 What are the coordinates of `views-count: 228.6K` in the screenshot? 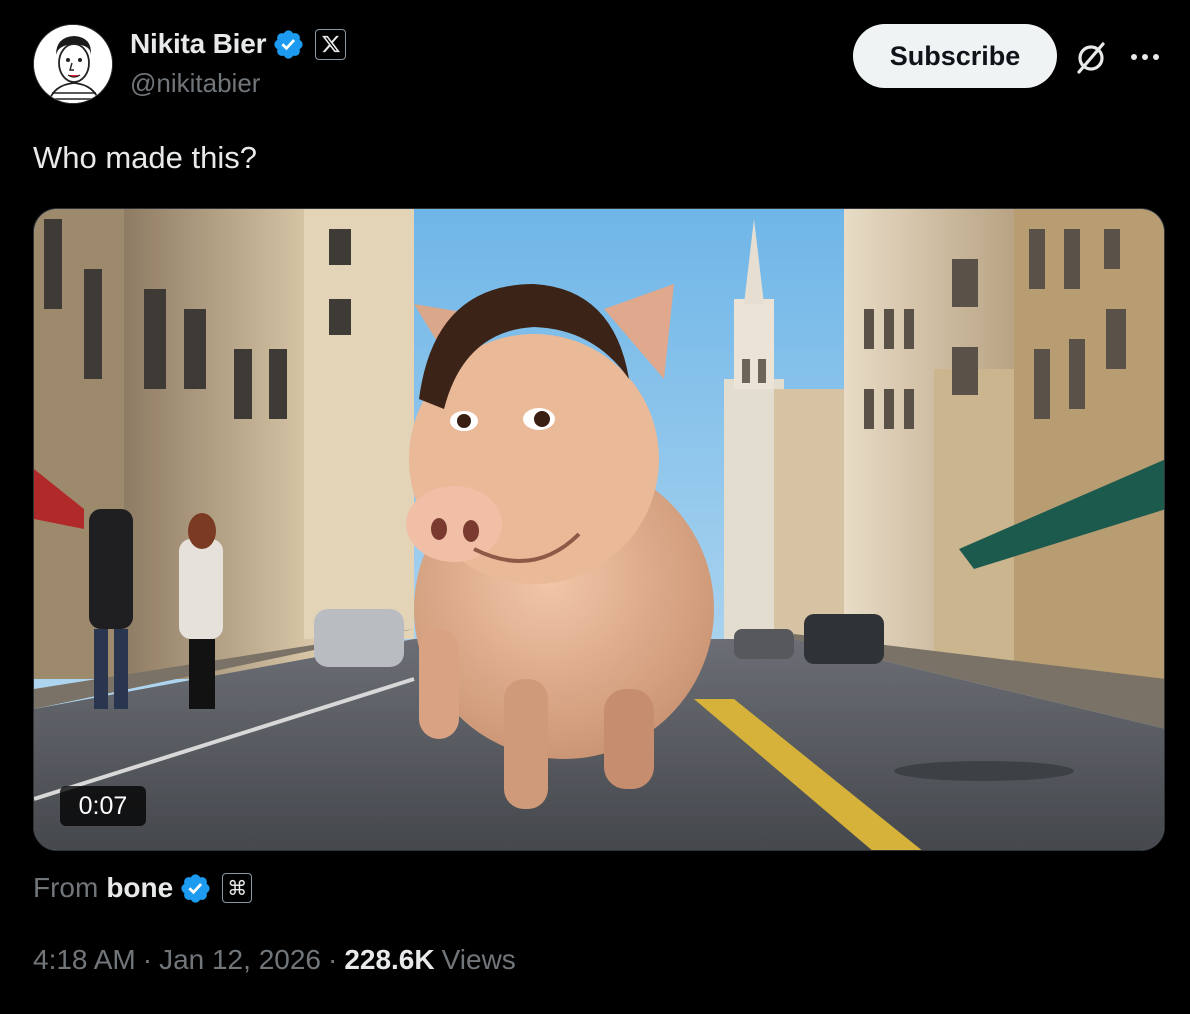 It's located at (389, 960).